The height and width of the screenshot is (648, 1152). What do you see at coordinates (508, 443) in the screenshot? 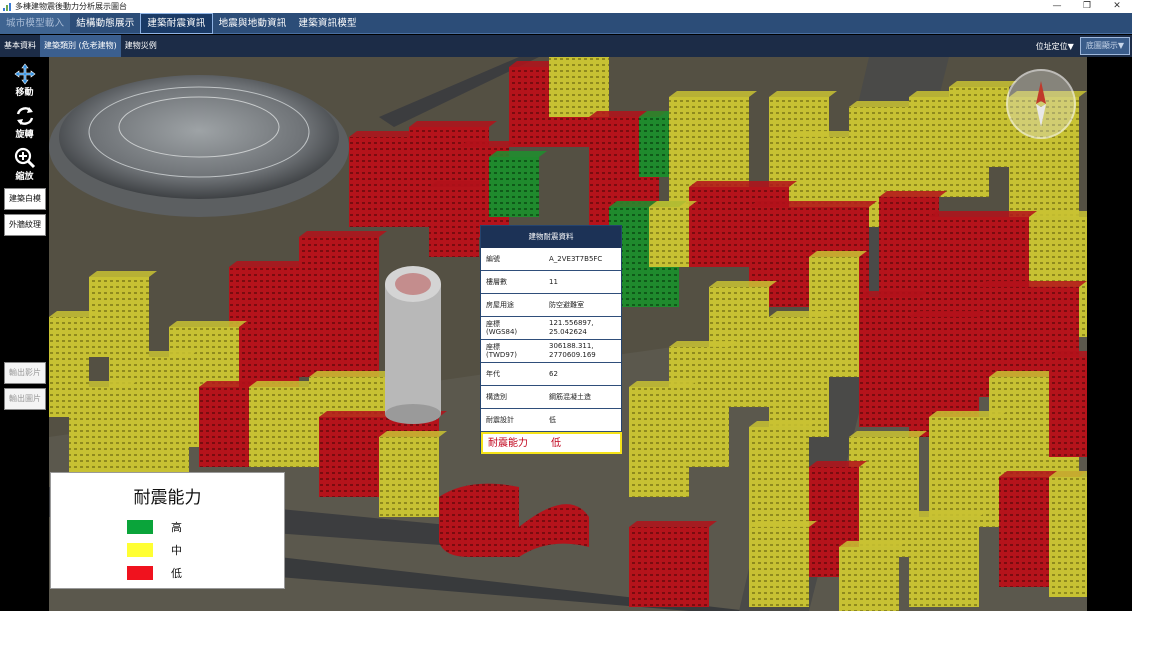
I see `info-key: 耐震能力` at bounding box center [508, 443].